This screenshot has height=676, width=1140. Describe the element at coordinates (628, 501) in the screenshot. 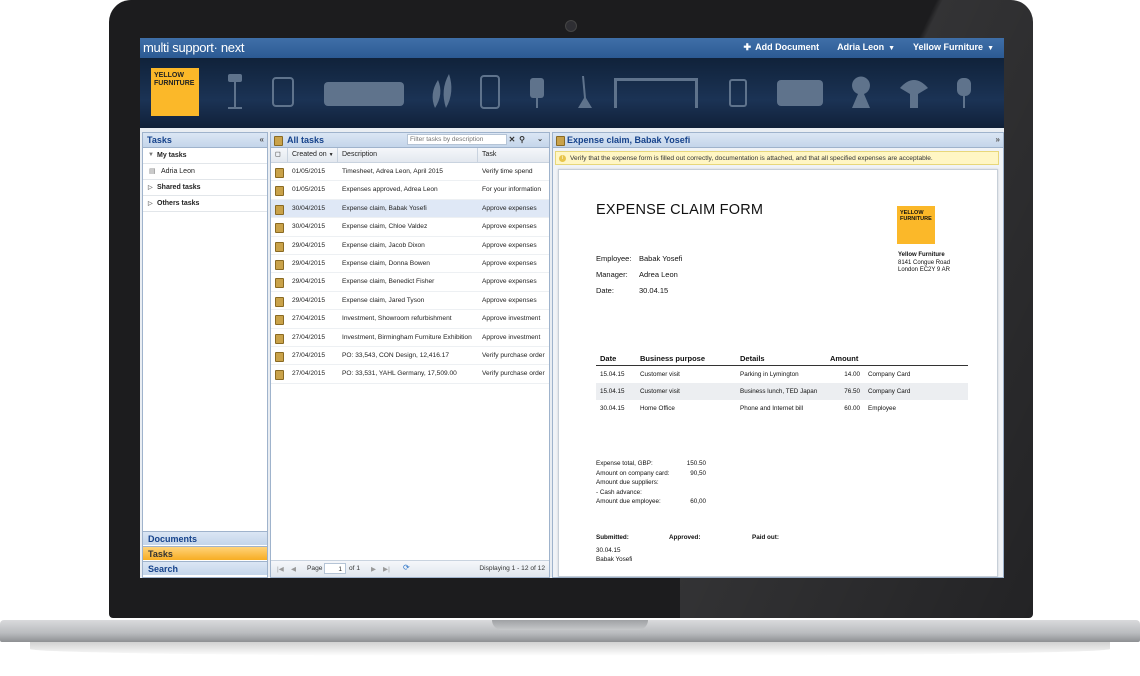

I see `total-label: Amount due employee:` at that location.